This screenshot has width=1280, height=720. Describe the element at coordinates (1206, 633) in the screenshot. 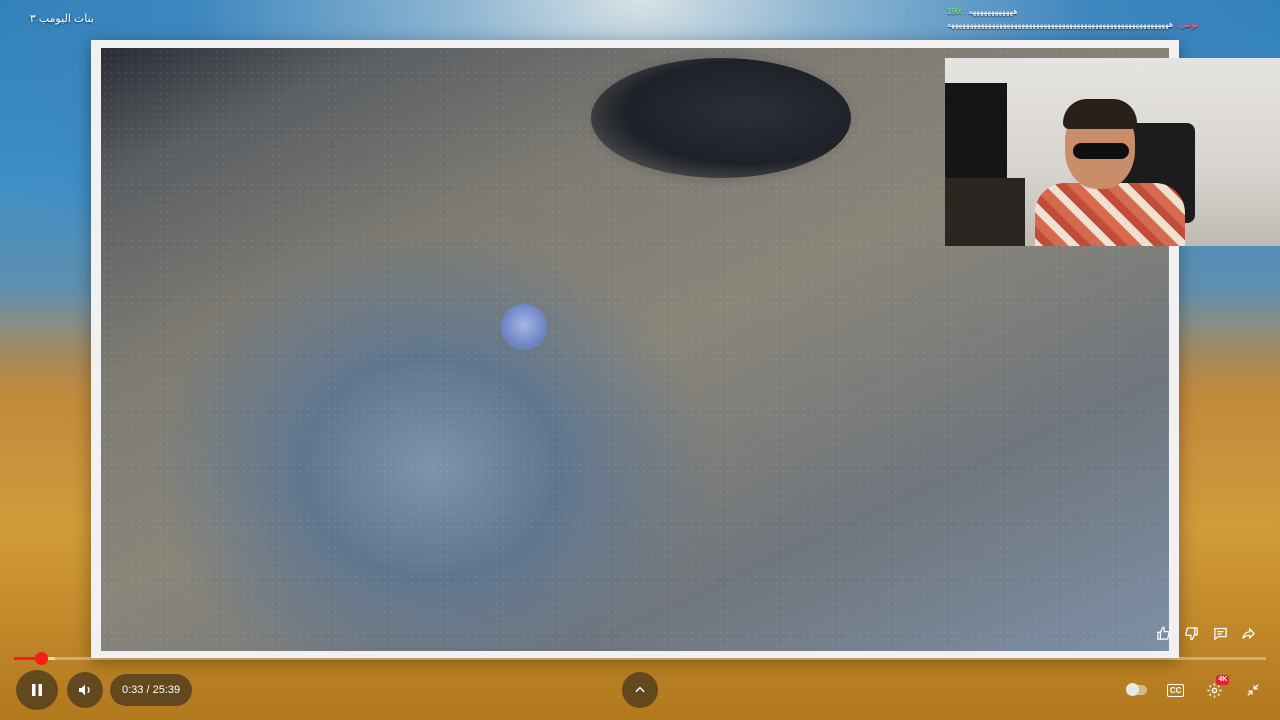

I see `video-actions` at that location.